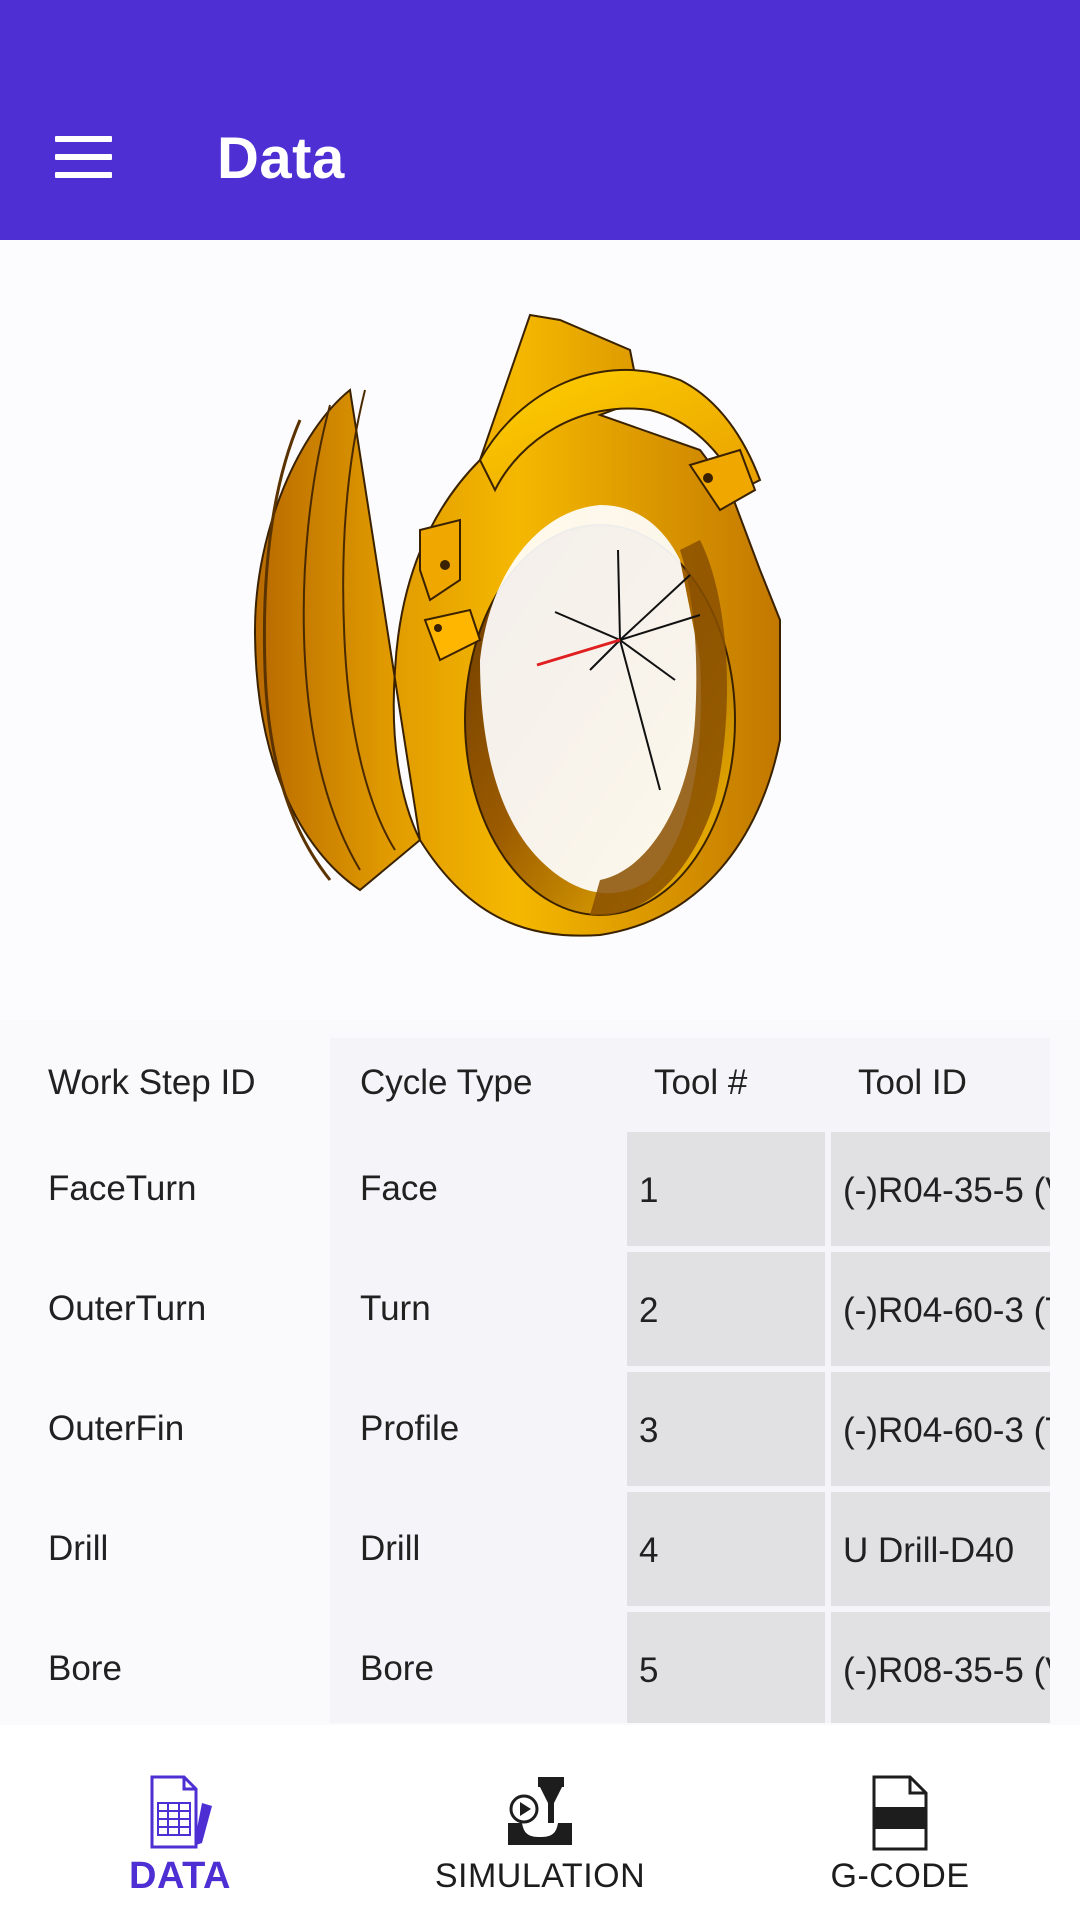  Describe the element at coordinates (900, 1813) in the screenshot. I see `gcode-file-icon` at that location.